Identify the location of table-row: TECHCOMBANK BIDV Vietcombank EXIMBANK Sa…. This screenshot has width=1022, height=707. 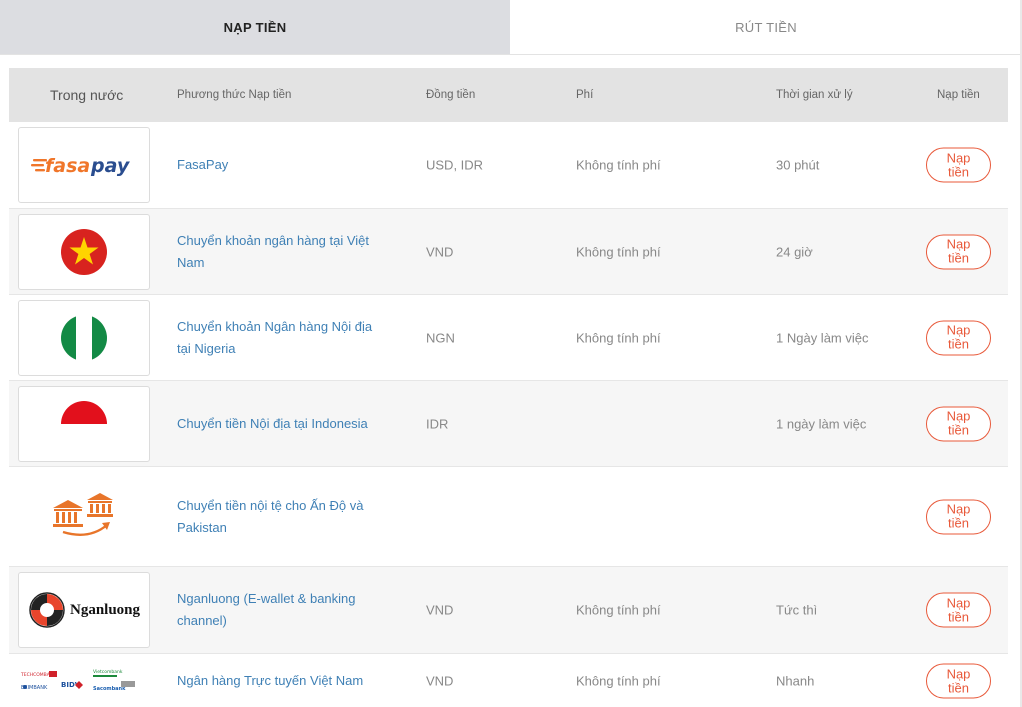
(508, 680).